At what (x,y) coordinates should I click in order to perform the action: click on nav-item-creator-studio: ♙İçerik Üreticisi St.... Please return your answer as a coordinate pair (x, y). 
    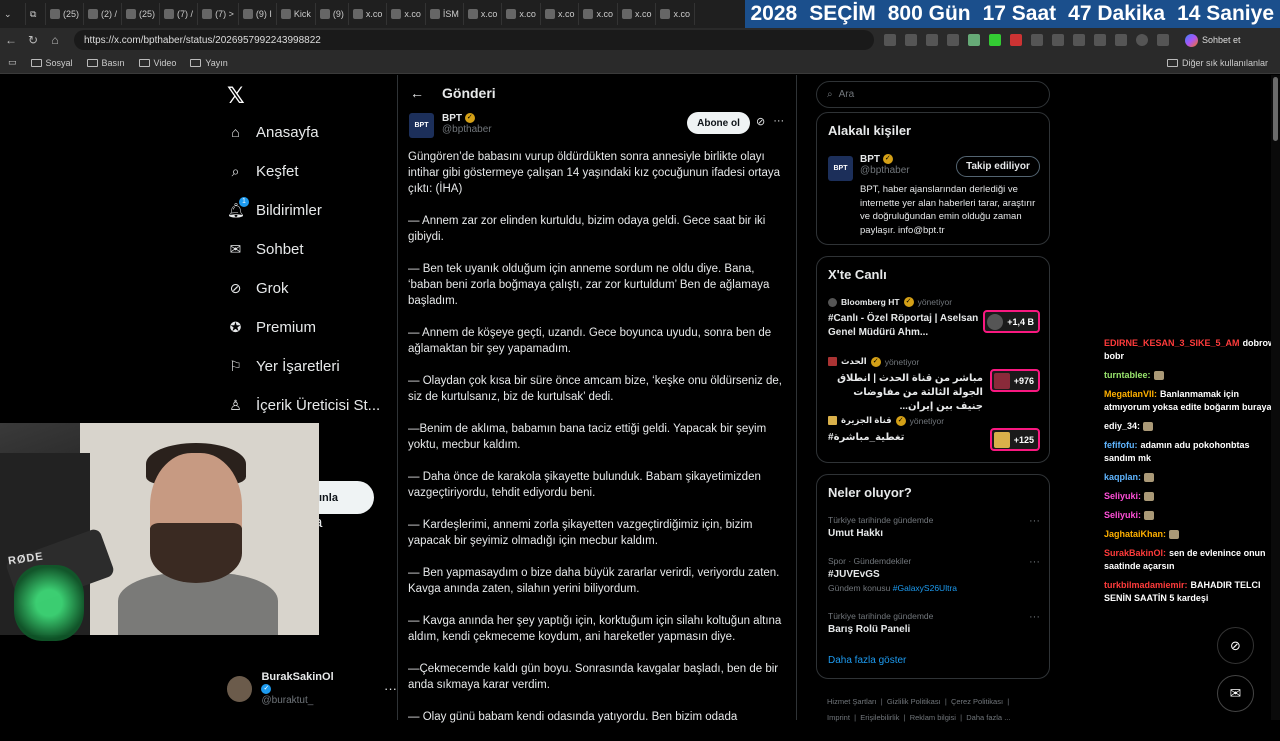
    Looking at the image, I should click on (303, 405).